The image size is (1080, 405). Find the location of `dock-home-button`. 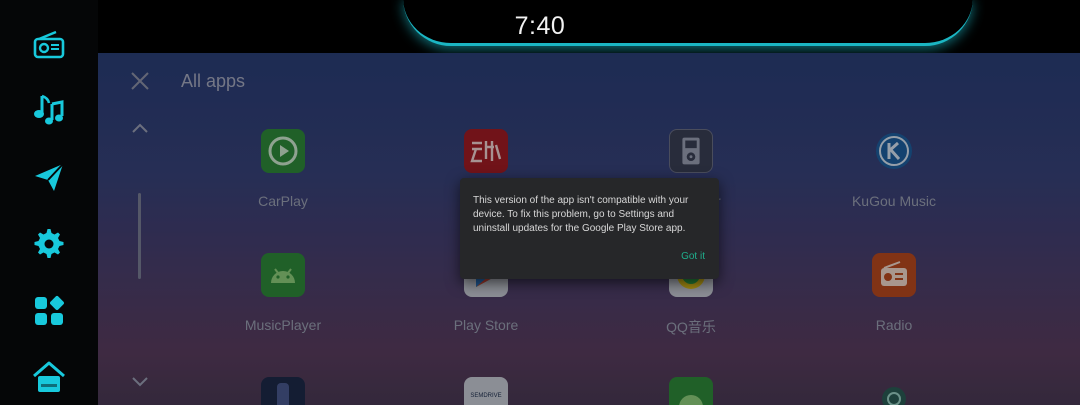

dock-home-button is located at coordinates (49, 377).